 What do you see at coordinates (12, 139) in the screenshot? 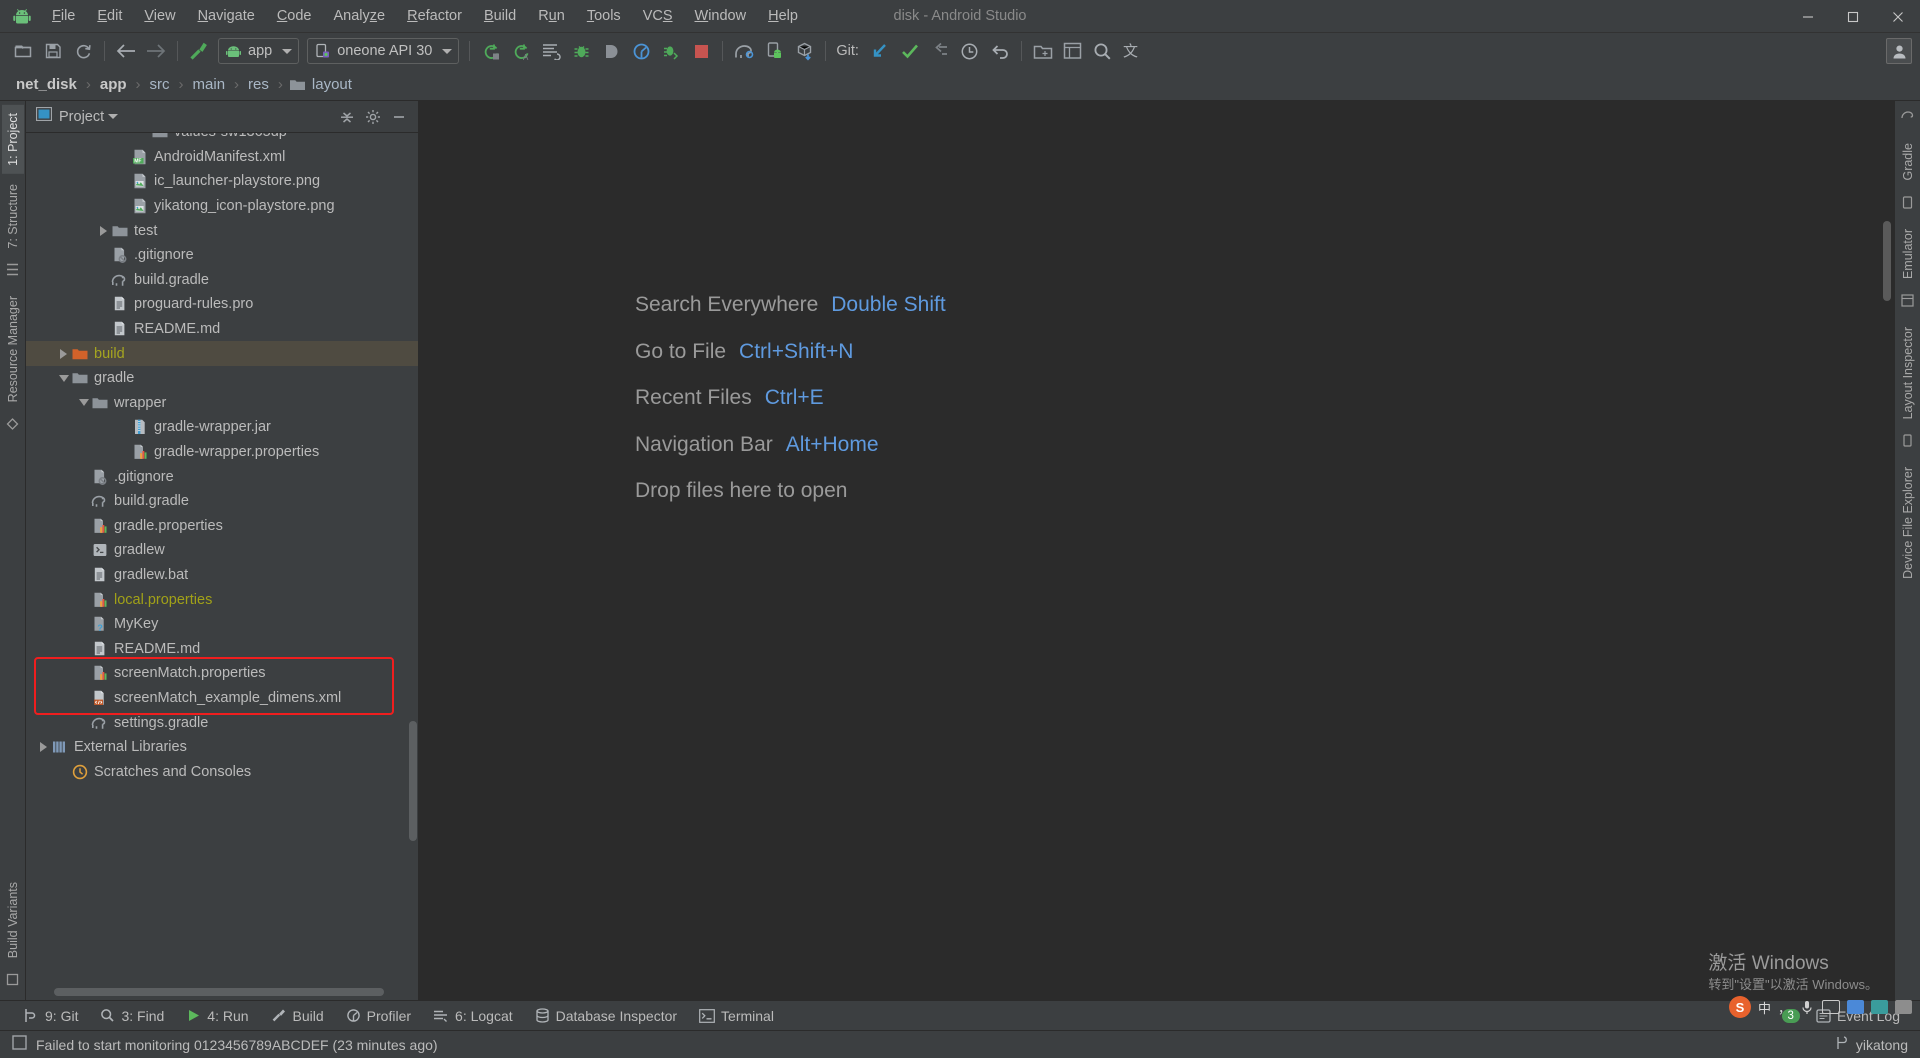
I see `rail-item-project: 1: Project` at bounding box center [12, 139].